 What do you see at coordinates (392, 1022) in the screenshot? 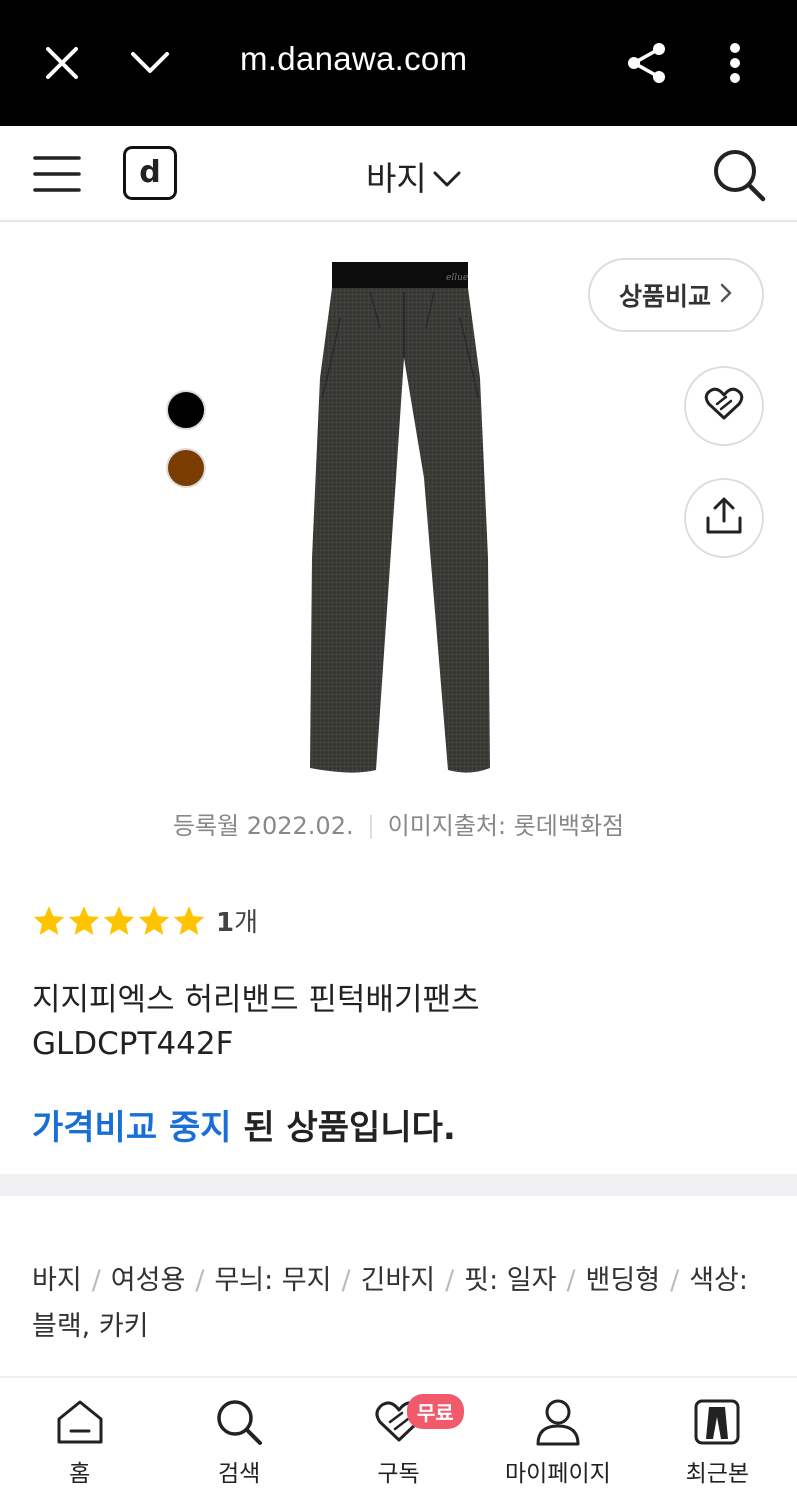
I see `product-name: 지지피엑스 허리밴드 핀턱배기팬츠 GLDCPT442F` at bounding box center [392, 1022].